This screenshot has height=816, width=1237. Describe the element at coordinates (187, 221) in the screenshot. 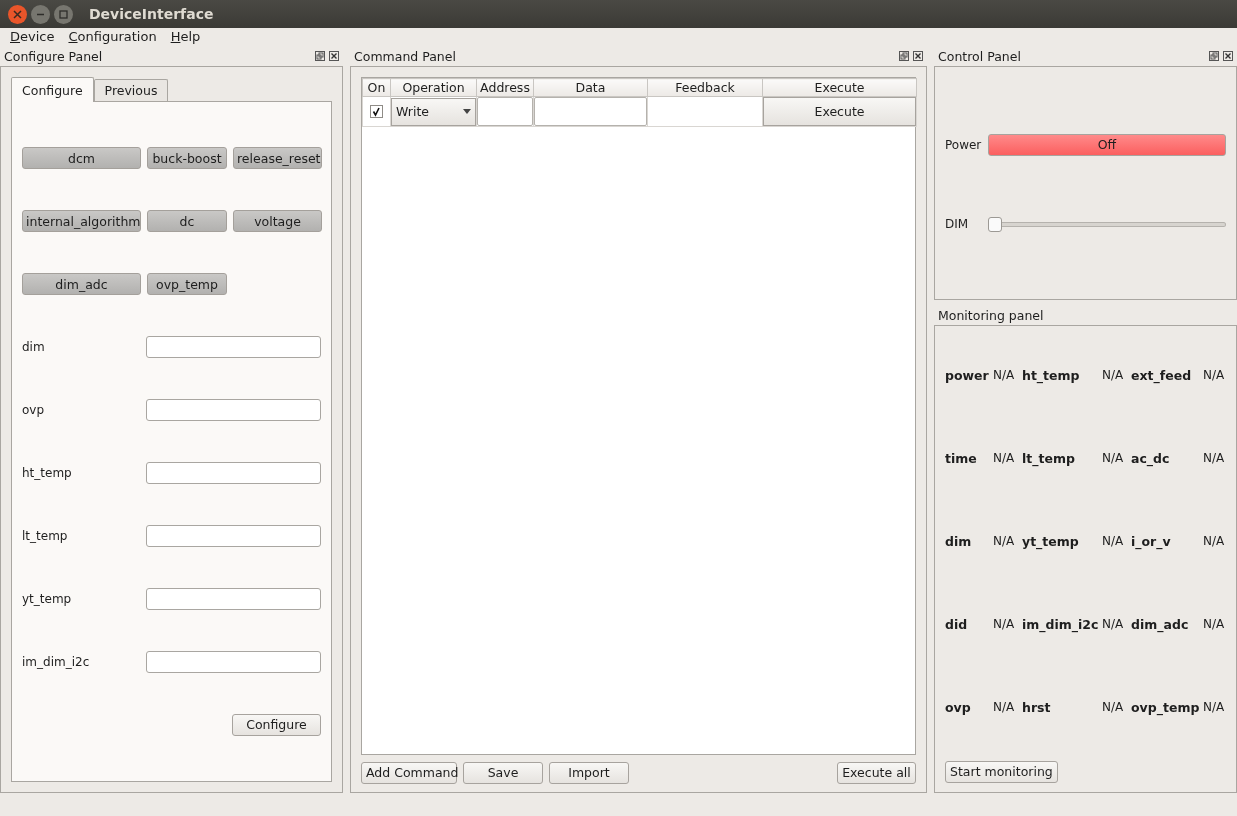

I see `option-button: dc` at that location.